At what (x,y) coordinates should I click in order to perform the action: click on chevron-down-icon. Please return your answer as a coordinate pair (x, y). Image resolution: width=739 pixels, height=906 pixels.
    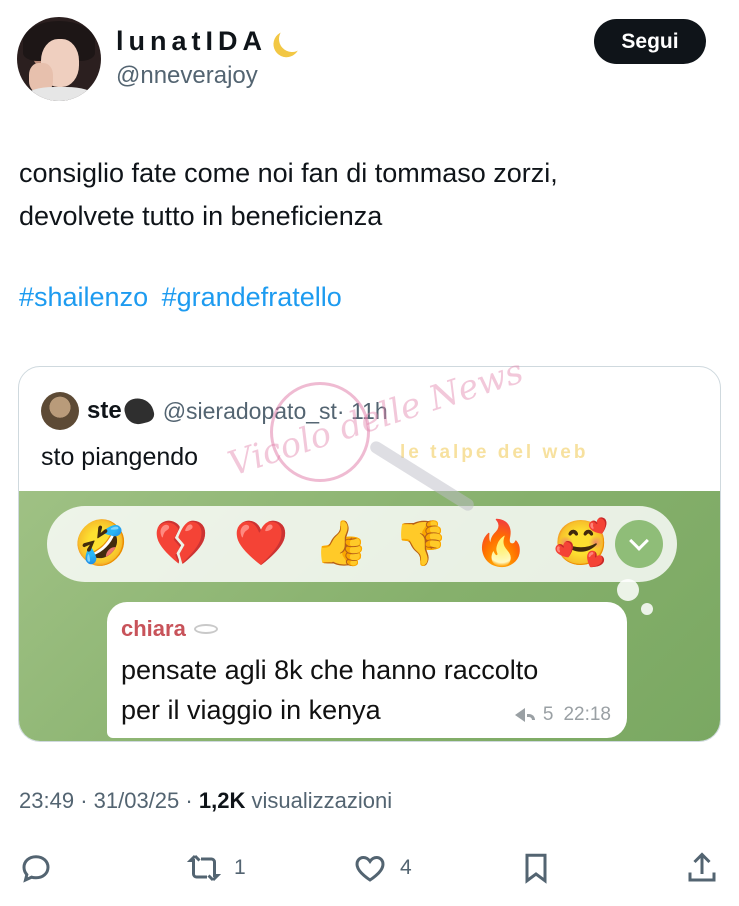
    Looking at the image, I should click on (639, 541).